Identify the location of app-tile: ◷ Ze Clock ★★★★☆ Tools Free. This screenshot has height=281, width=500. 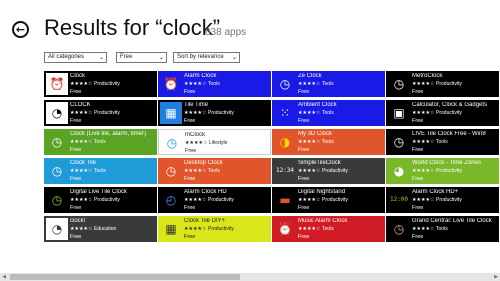
(328, 84).